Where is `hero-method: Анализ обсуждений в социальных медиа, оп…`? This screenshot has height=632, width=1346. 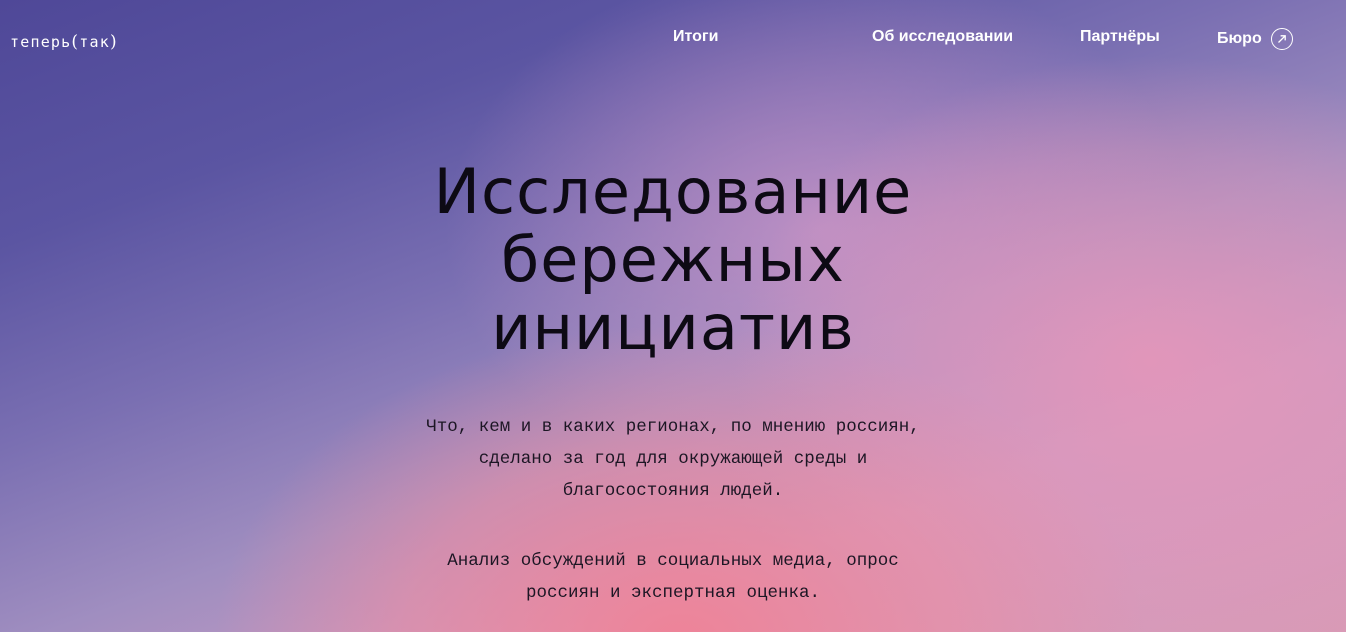
hero-method: Анализ обсуждений в социальных медиа, оп… is located at coordinates (673, 577).